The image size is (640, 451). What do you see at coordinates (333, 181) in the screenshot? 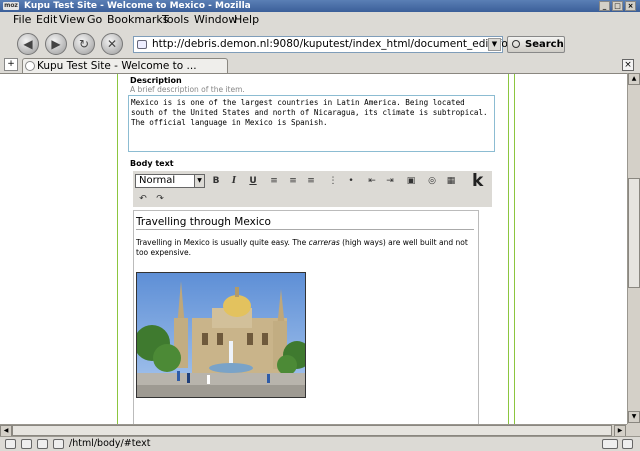
I see `ordered-list-icon: ⋮` at bounding box center [333, 181].